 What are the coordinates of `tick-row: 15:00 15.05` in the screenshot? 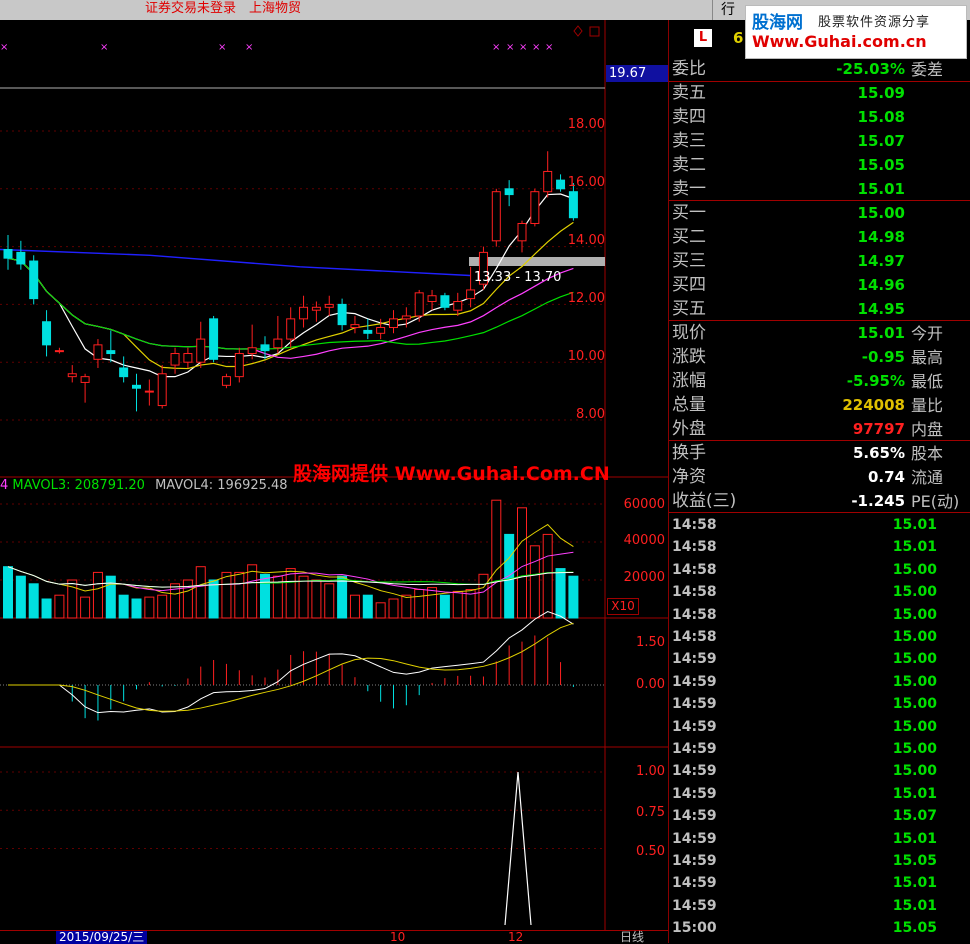 It's located at (819, 929).